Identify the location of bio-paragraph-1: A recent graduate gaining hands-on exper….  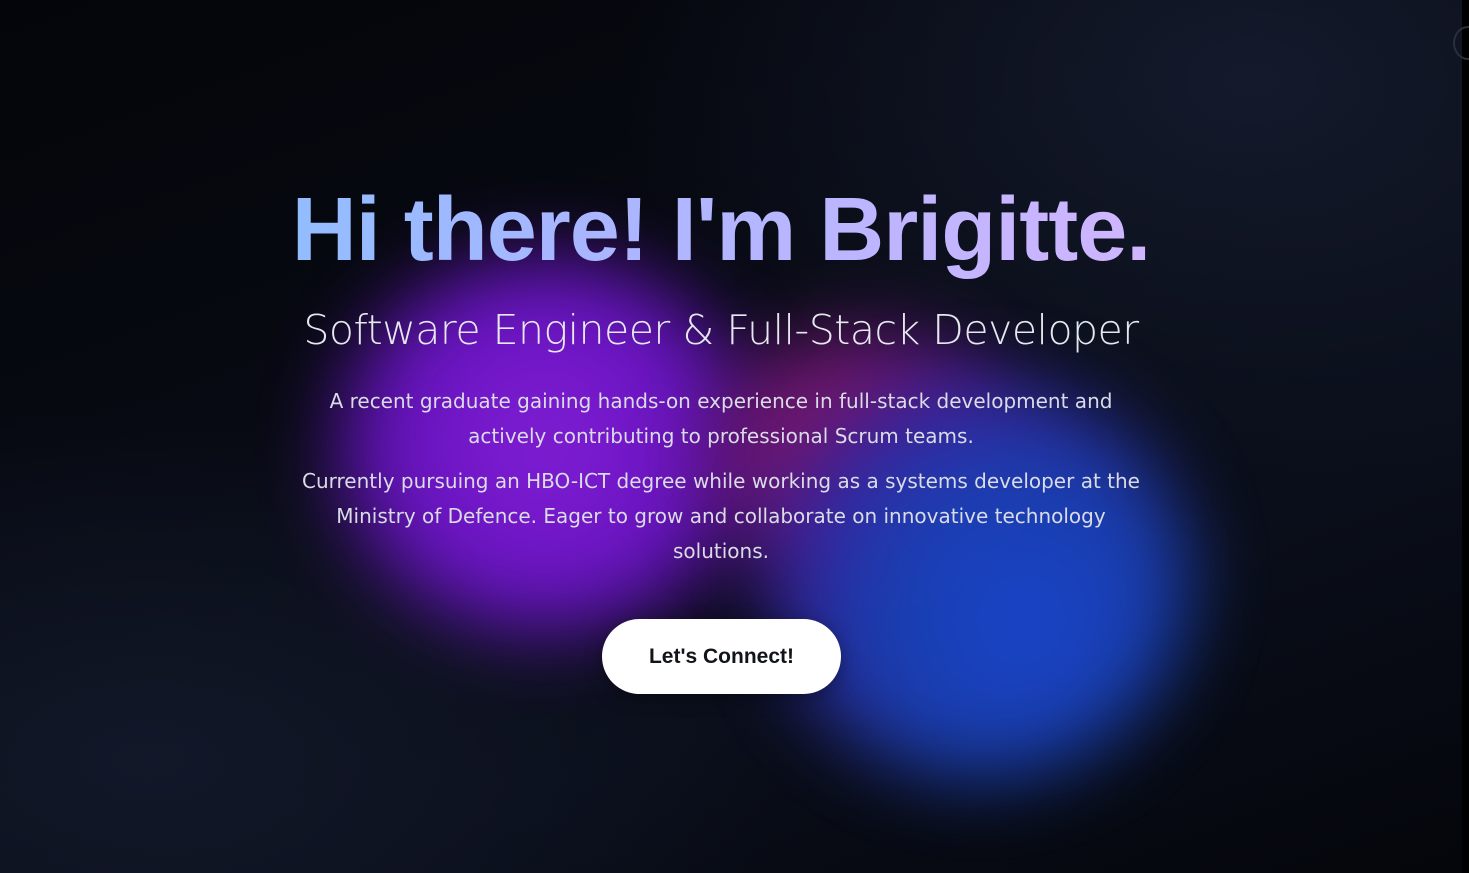
(721, 418).